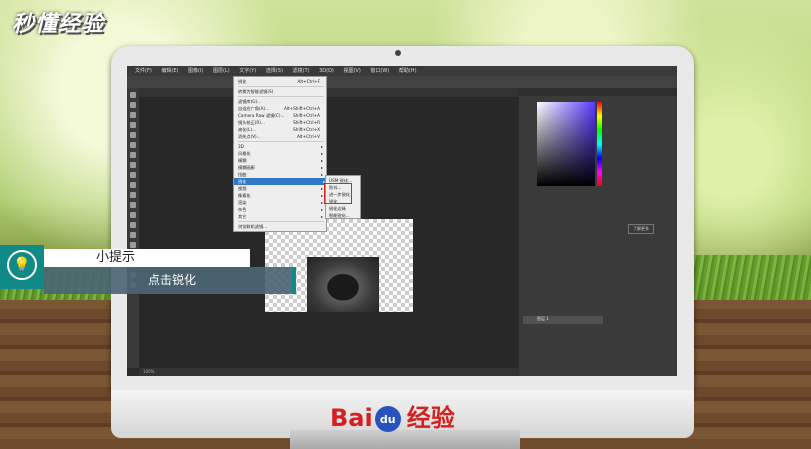 This screenshot has height=449, width=811. Describe the element at coordinates (408, 71) in the screenshot. I see `menu-help: 帮助(H)` at that location.